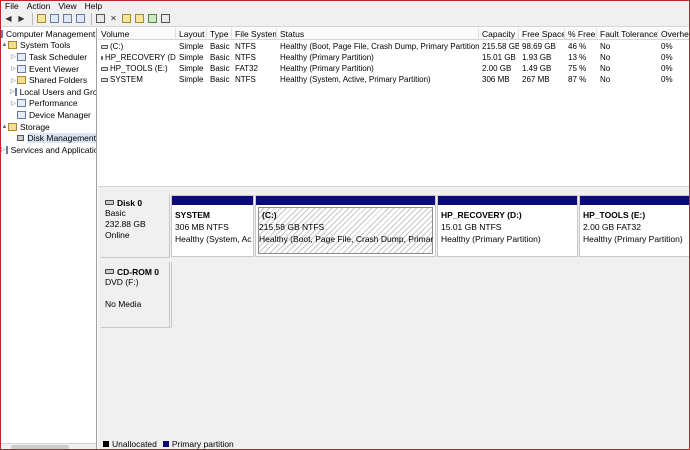  Describe the element at coordinates (39, 6) in the screenshot. I see `menu-action: Action` at that location.